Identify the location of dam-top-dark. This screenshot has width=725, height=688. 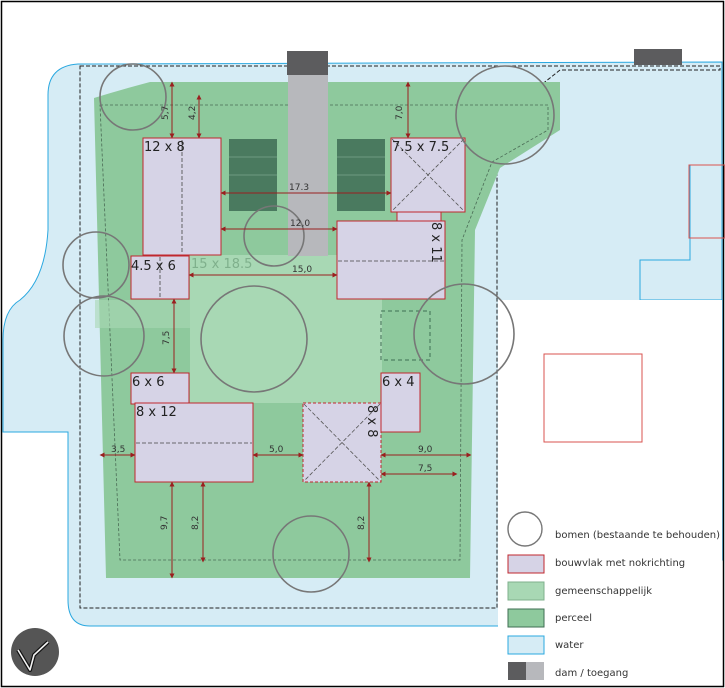
(307, 63).